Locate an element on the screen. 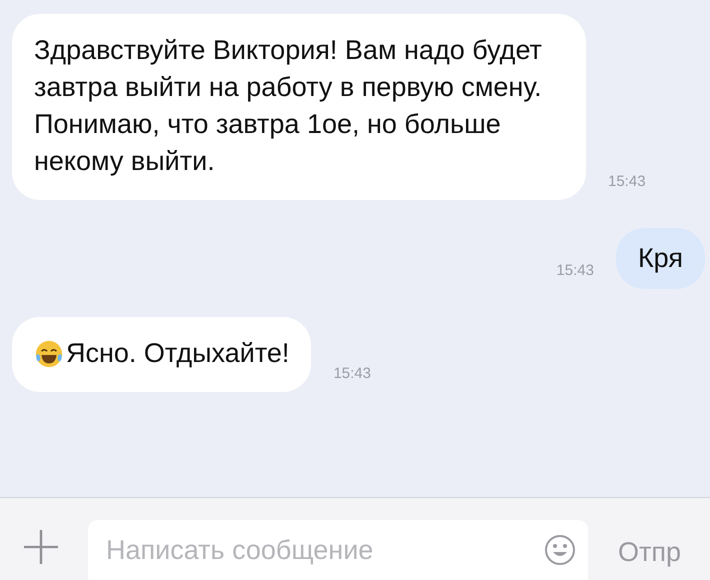 The width and height of the screenshot is (710, 580). message-text: Ясно. Отдыхайте! is located at coordinates (178, 353).